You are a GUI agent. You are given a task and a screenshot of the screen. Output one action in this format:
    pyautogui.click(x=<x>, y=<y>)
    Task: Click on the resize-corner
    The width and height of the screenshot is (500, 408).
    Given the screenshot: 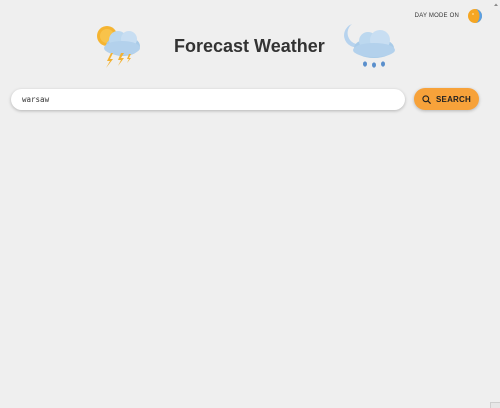 What is the action you would take?
    pyautogui.click(x=495, y=405)
    